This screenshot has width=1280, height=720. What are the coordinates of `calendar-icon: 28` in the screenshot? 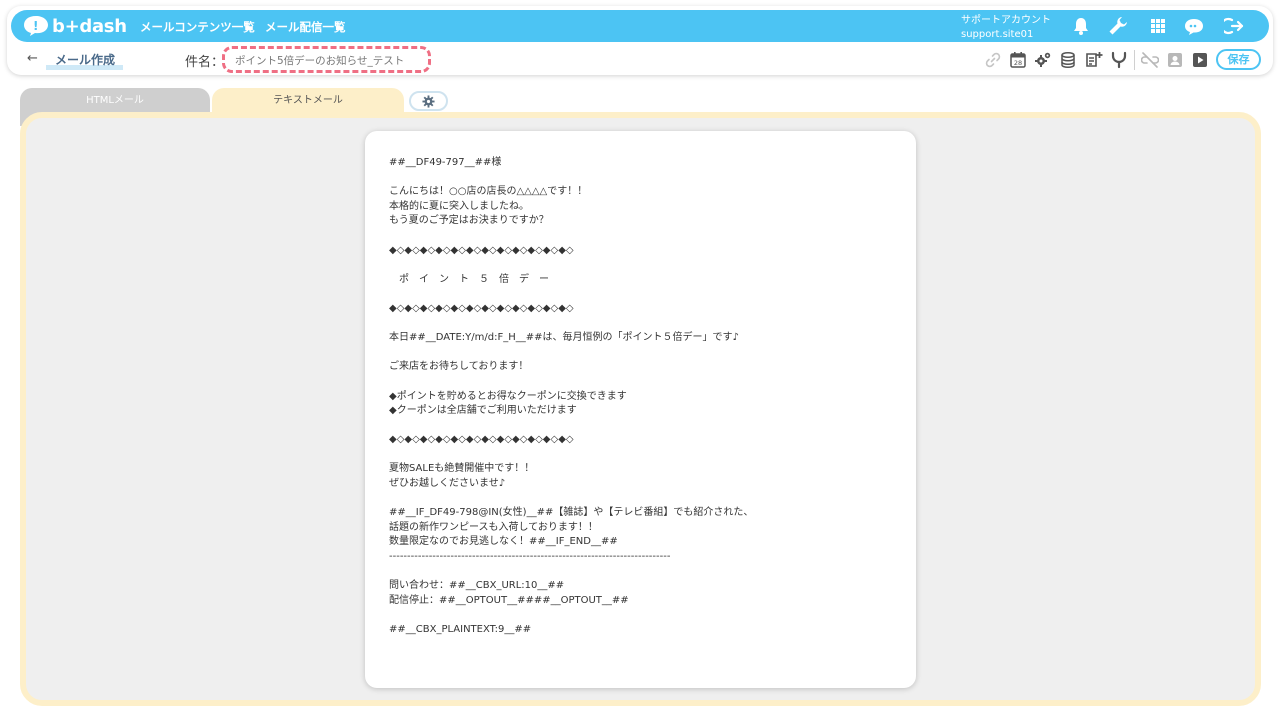 It's located at (1018, 60).